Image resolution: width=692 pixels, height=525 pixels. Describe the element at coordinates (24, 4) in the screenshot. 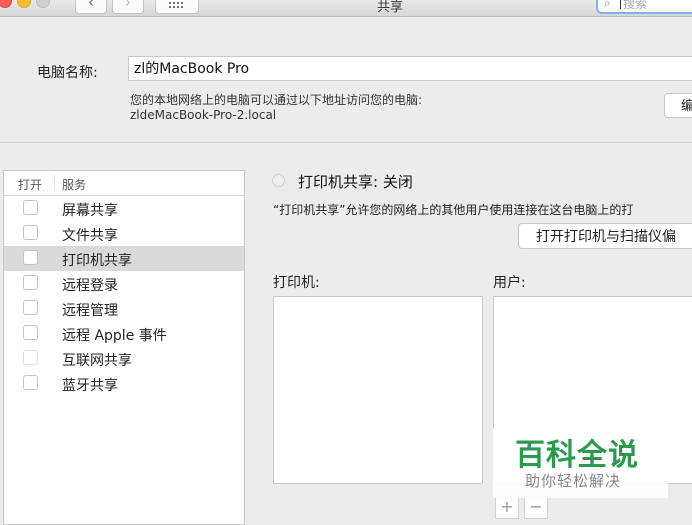

I see `minimize-window-button` at that location.